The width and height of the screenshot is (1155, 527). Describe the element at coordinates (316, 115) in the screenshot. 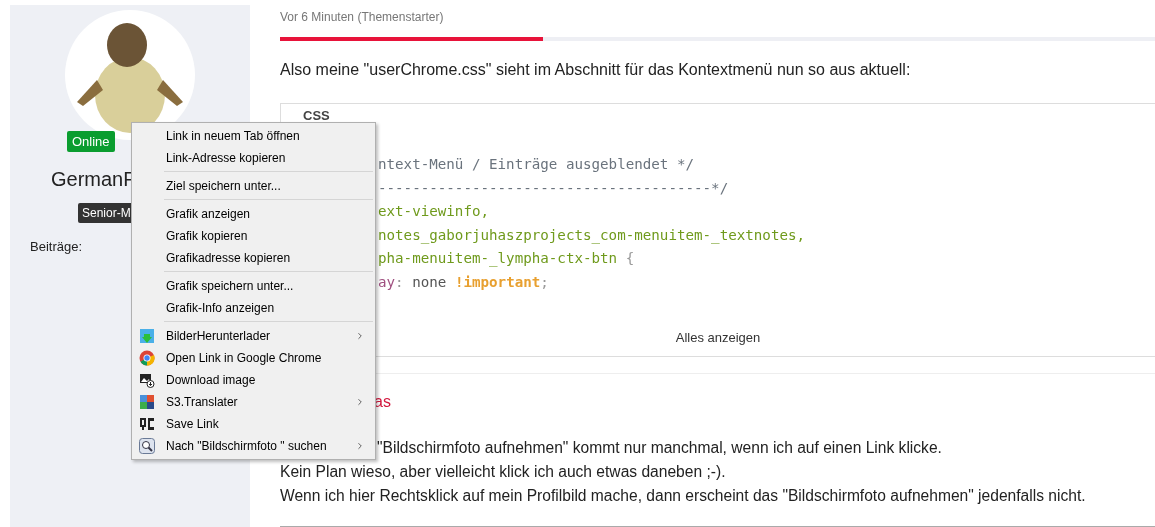

I see `code-language: CSS` at that location.